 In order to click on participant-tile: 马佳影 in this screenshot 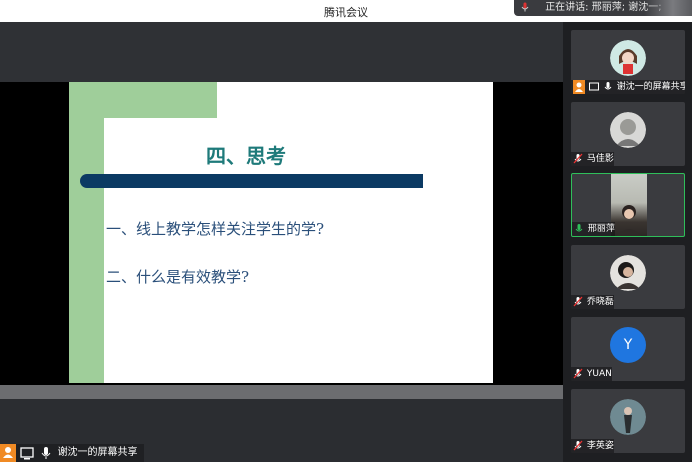, I will do `click(628, 134)`.